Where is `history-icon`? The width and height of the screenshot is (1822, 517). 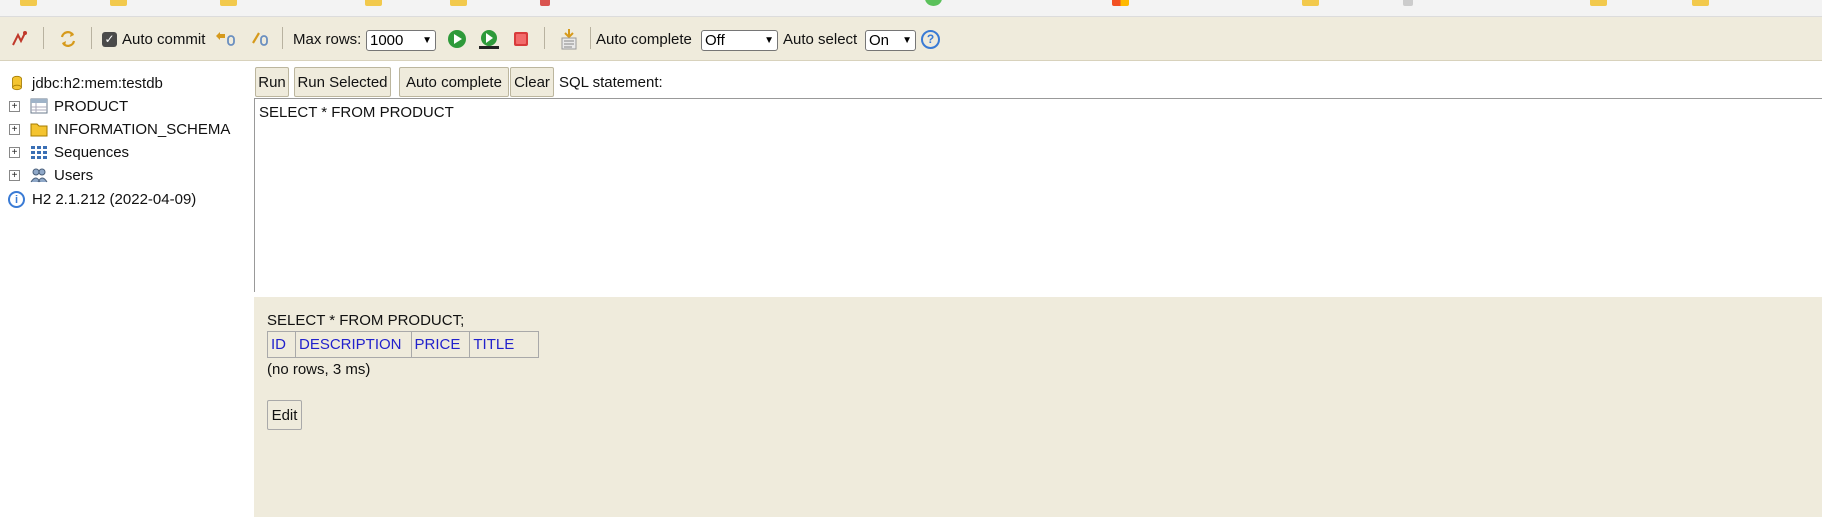
history-icon is located at coordinates (569, 39).